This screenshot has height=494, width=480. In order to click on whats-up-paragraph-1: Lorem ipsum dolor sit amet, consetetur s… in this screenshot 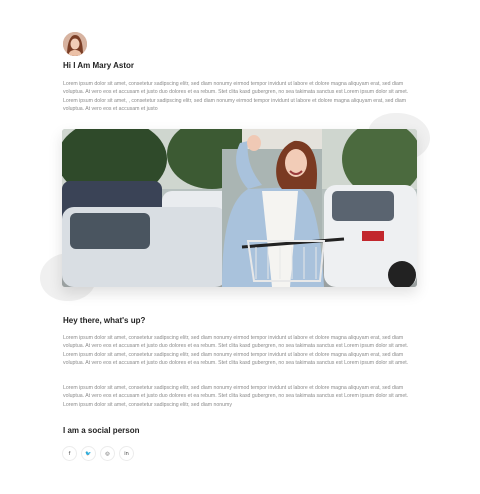, I will do `click(236, 351)`.